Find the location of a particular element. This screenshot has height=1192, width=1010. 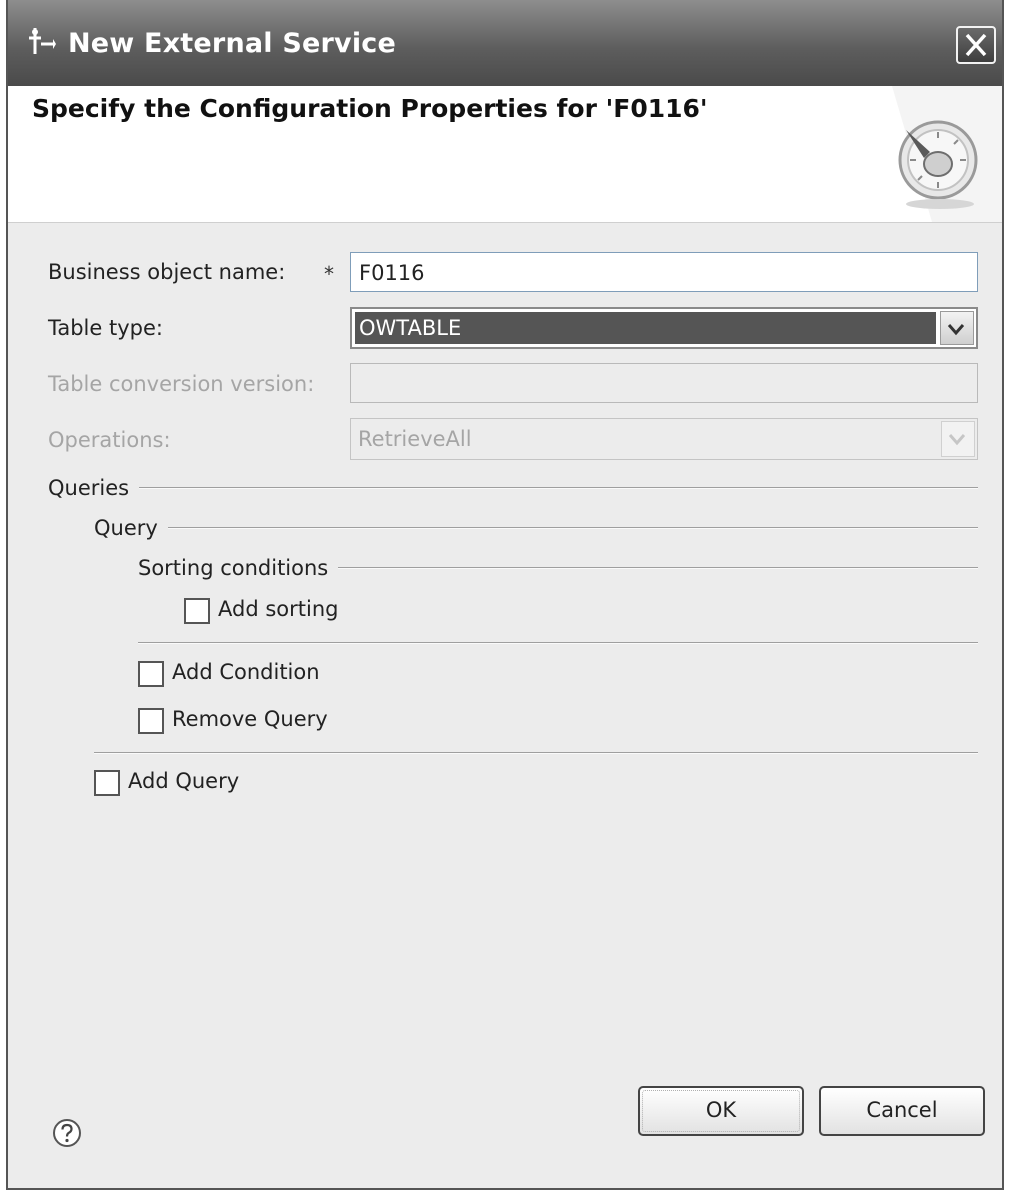

add-query-label: Add Query is located at coordinates (183, 781).